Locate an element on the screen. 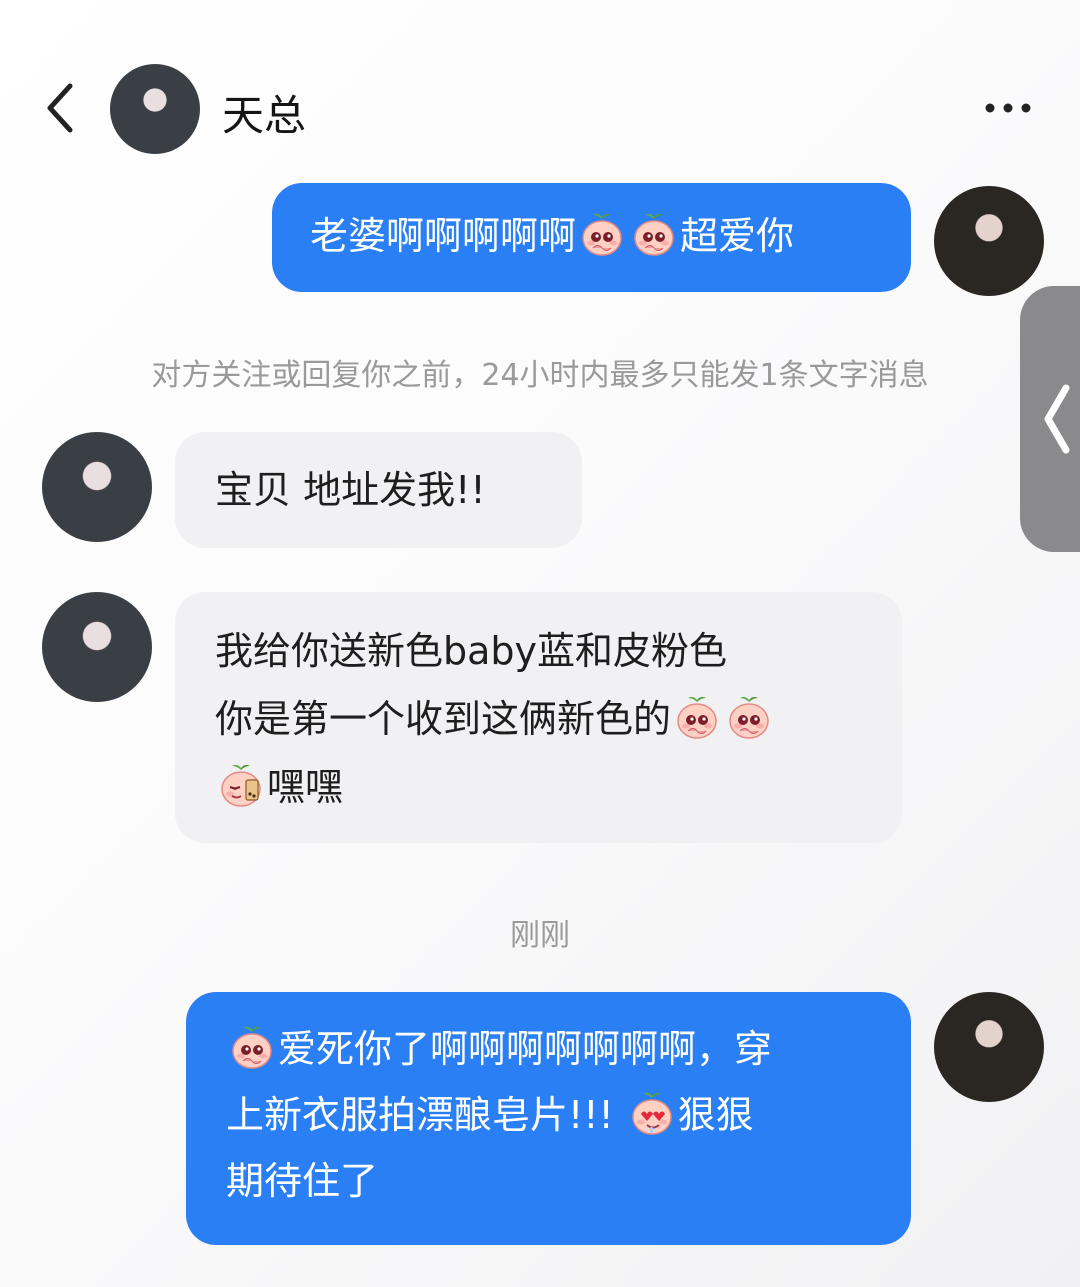 Image resolution: width=1080 pixels, height=1287 pixels. message-text: 爱死你了啊啊啊啊啊啊啊，穿 is located at coordinates (525, 1049).